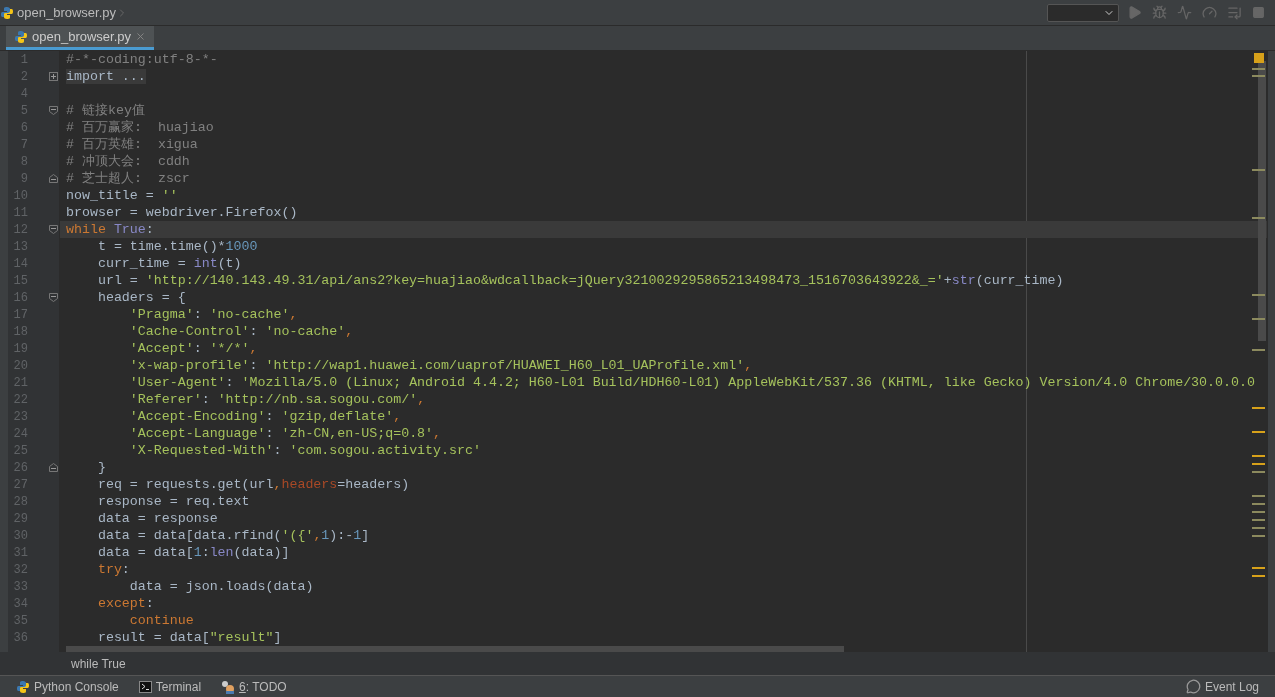 The width and height of the screenshot is (1275, 697). Describe the element at coordinates (228, 686) in the screenshot. I see `todo-icon` at that location.